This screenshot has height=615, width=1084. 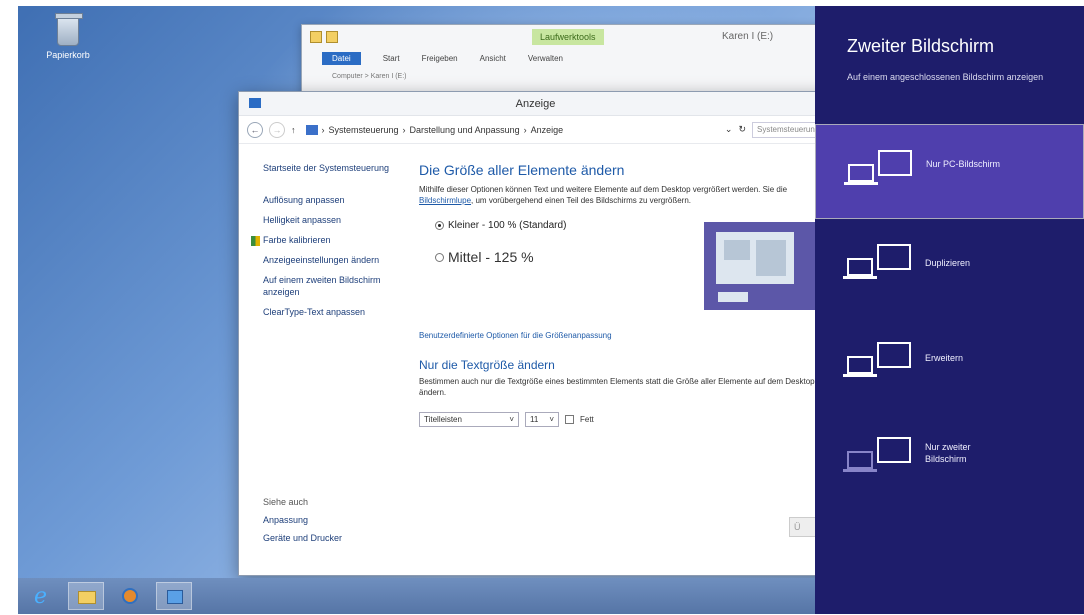 What do you see at coordinates (566, 58) in the screenshot?
I see `ribbon-tabs: Datei Start Freigeben Ansicht Verwalten` at bounding box center [566, 58].